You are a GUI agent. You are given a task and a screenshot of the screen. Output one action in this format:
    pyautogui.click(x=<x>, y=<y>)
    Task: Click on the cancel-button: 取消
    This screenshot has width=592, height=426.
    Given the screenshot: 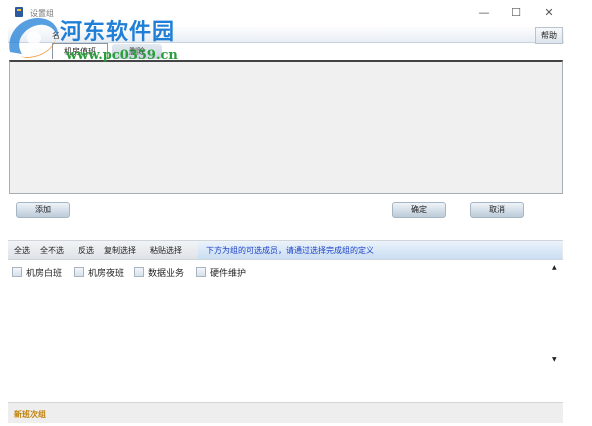 What is the action you would take?
    pyautogui.click(x=497, y=210)
    